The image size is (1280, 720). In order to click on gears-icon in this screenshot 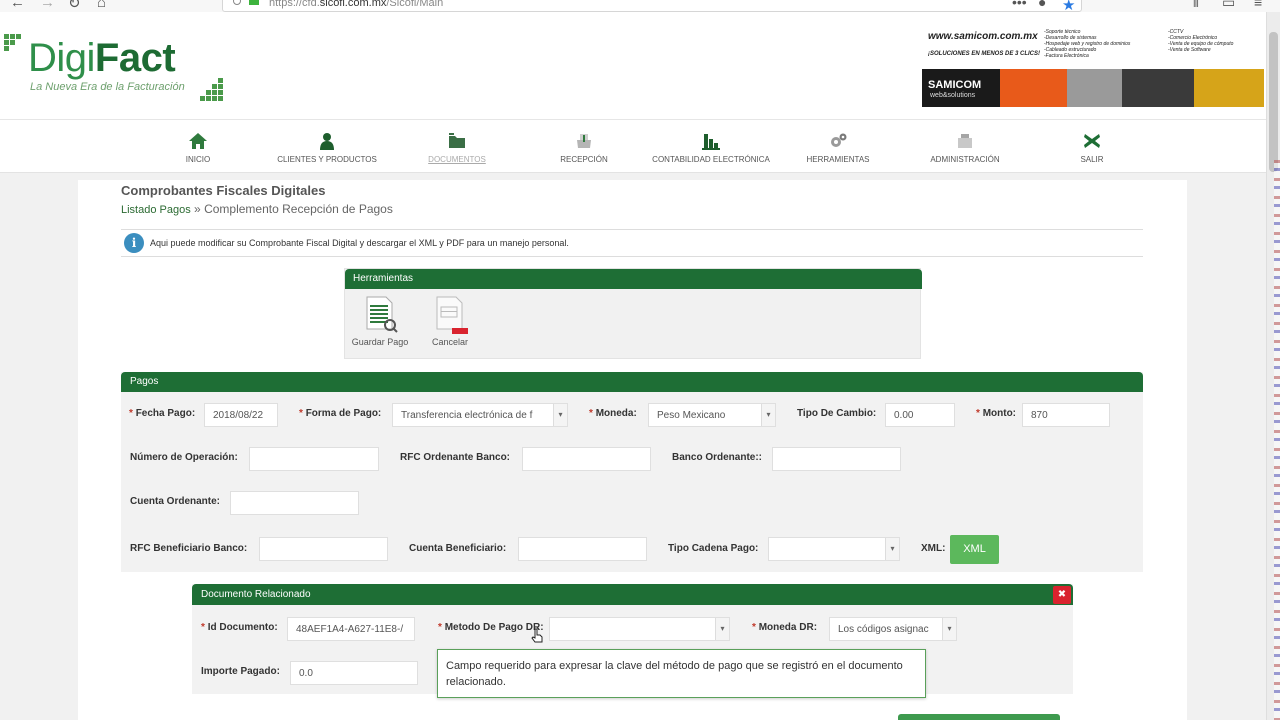, I will do `click(839, 140)`.